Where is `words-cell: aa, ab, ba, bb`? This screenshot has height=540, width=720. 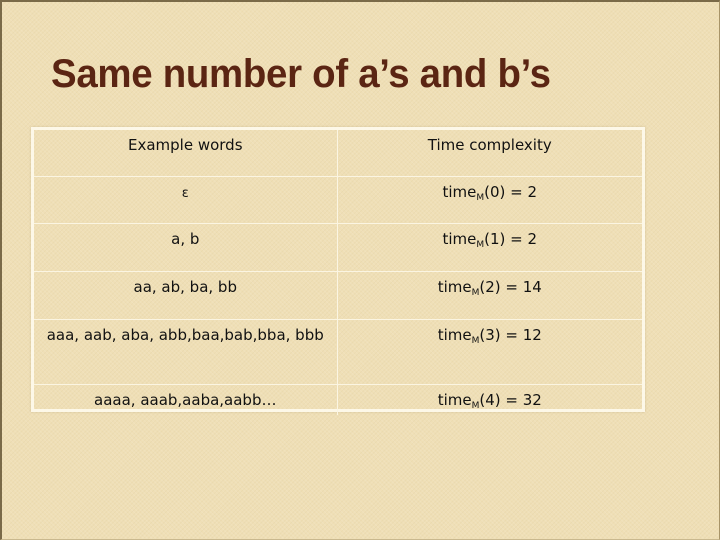
words-cell: aa, ab, ba, bb is located at coordinates (186, 295).